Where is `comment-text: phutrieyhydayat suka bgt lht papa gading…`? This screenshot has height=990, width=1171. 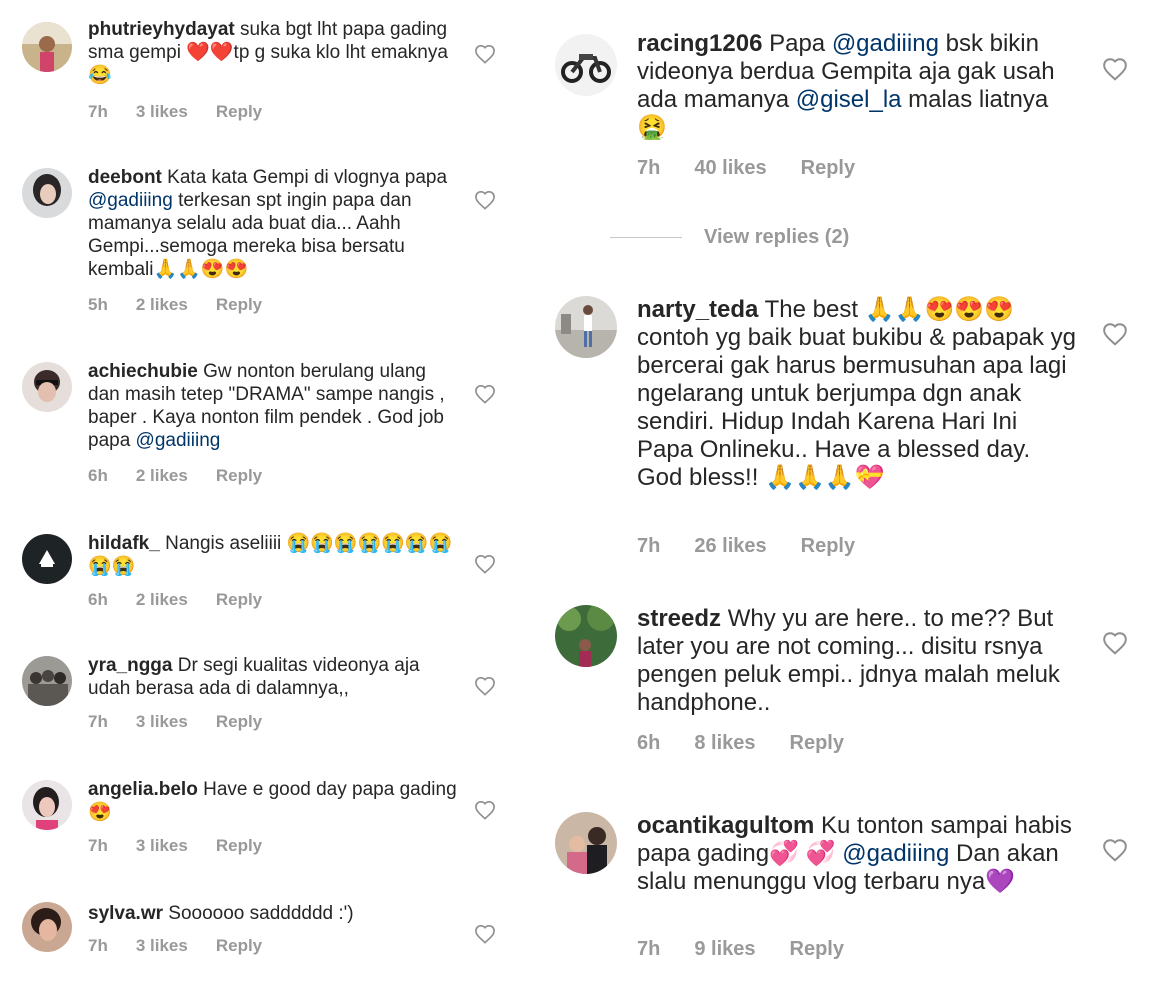
comment-text: phutrieyhydayat suka bgt lht papa gading… is located at coordinates (273, 52).